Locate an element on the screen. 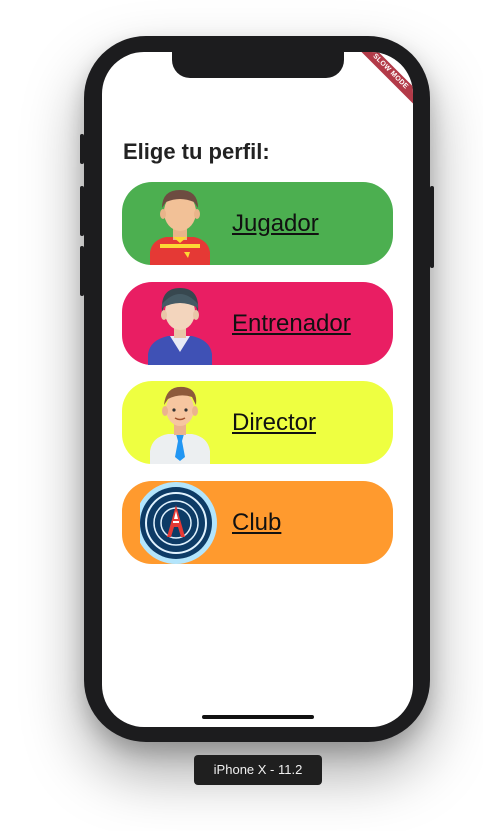 This screenshot has height=831, width=483. director-icon is located at coordinates (180, 425).